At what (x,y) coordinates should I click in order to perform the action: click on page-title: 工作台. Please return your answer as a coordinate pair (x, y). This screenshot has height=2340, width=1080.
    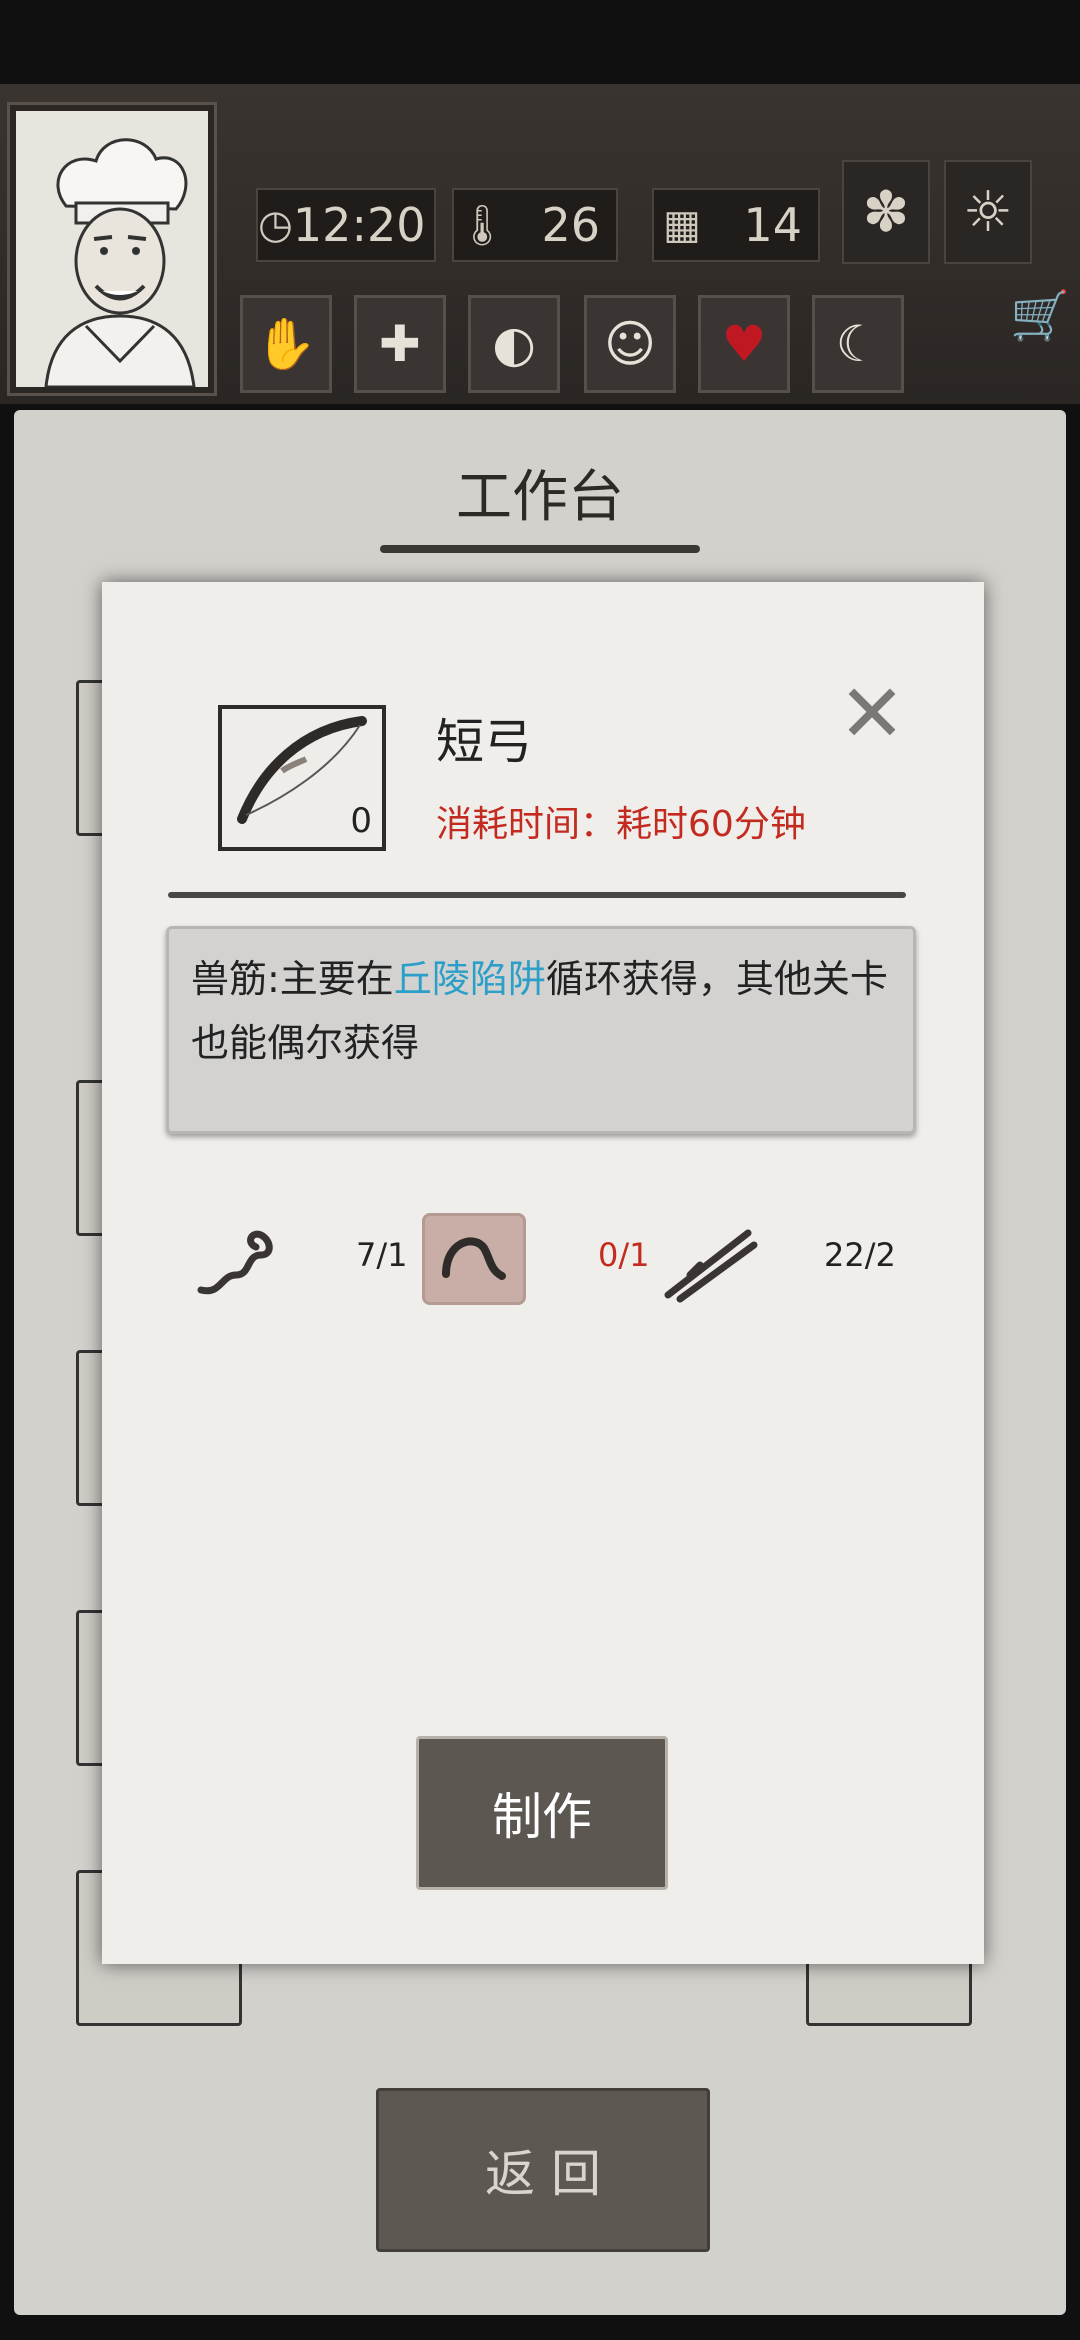
    Looking at the image, I should click on (540, 497).